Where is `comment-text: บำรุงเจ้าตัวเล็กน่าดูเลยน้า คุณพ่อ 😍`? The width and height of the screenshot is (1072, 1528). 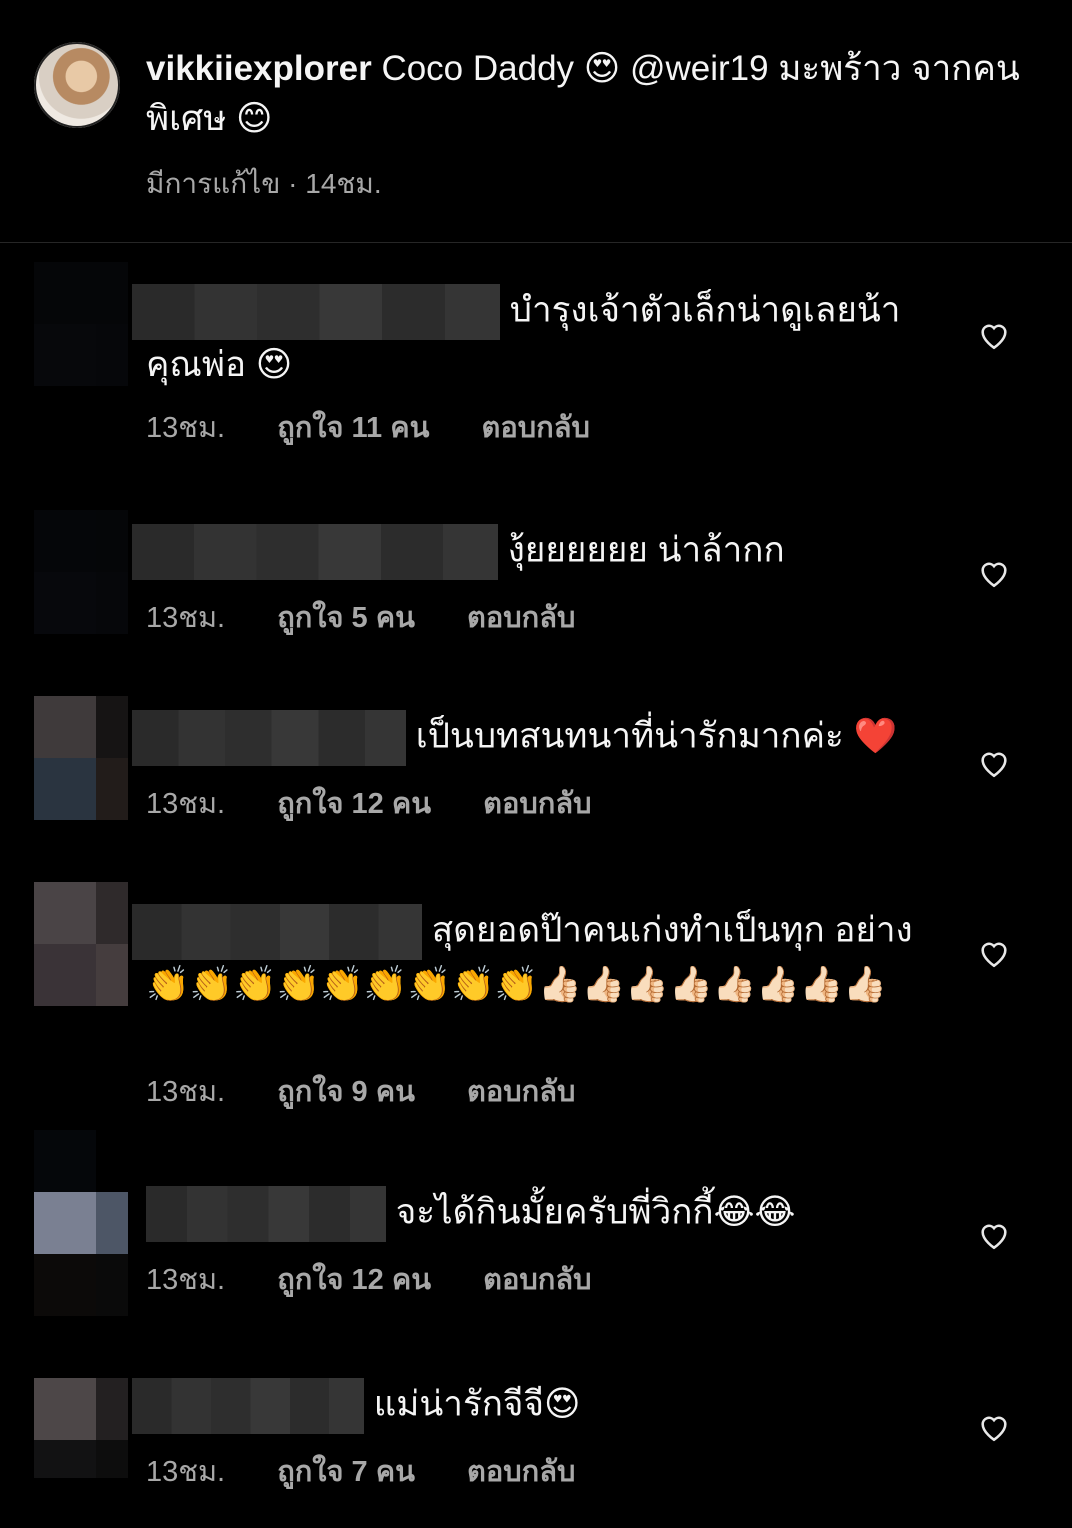 comment-text: บำรุงเจ้าตัวเล็กน่าดูเลยน้า คุณพ่อ 😍 is located at coordinates (534, 337).